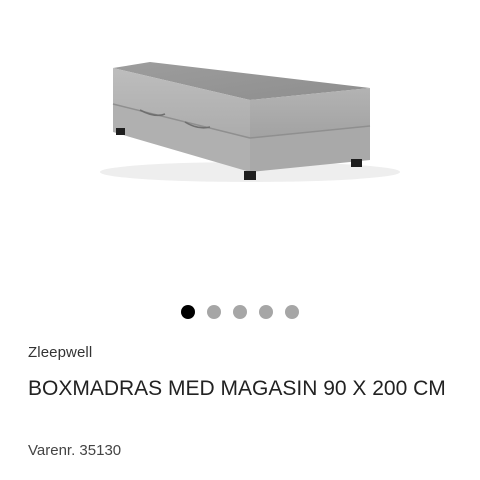 Image resolution: width=480 pixels, height=480 pixels. What do you see at coordinates (60, 352) in the screenshot?
I see `product-brand: Zleepwell` at bounding box center [60, 352].